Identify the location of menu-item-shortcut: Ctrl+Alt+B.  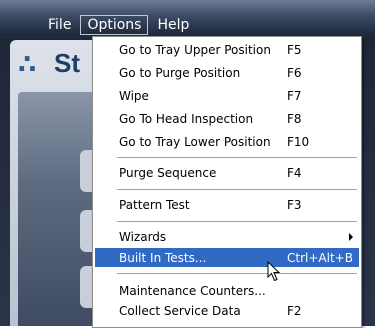
(320, 257).